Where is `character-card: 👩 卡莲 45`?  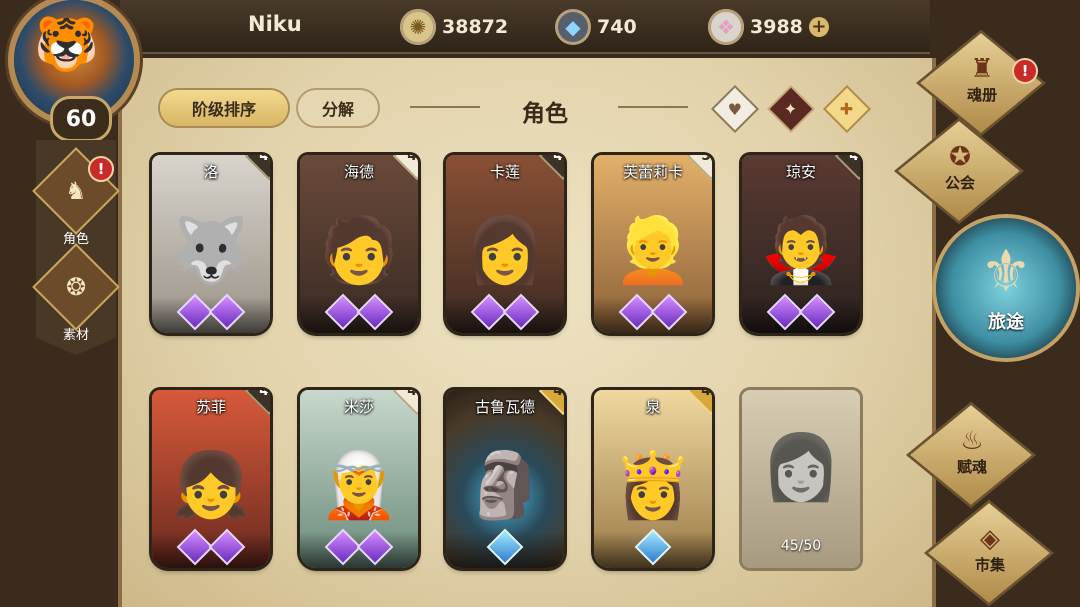 character-card: 👩 卡莲 45 is located at coordinates (505, 244).